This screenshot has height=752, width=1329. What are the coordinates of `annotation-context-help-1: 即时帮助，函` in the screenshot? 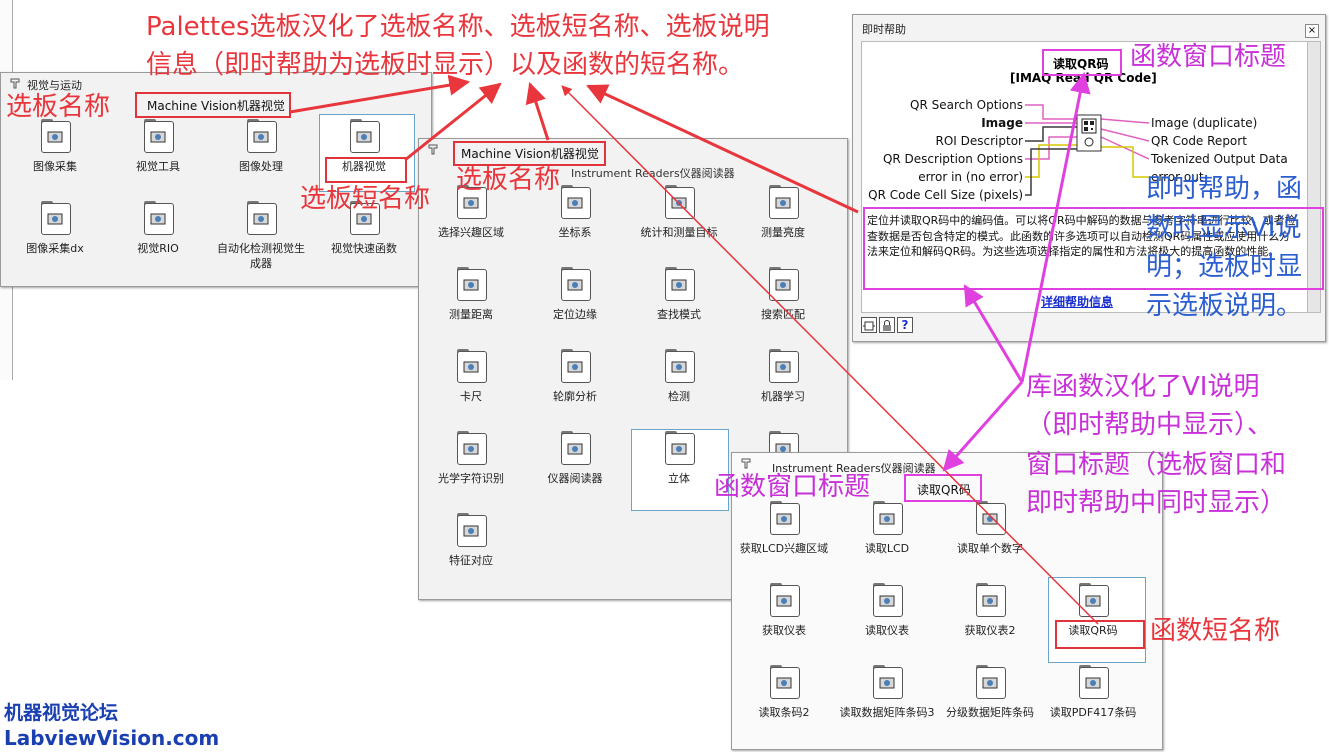 It's located at (1224, 189).